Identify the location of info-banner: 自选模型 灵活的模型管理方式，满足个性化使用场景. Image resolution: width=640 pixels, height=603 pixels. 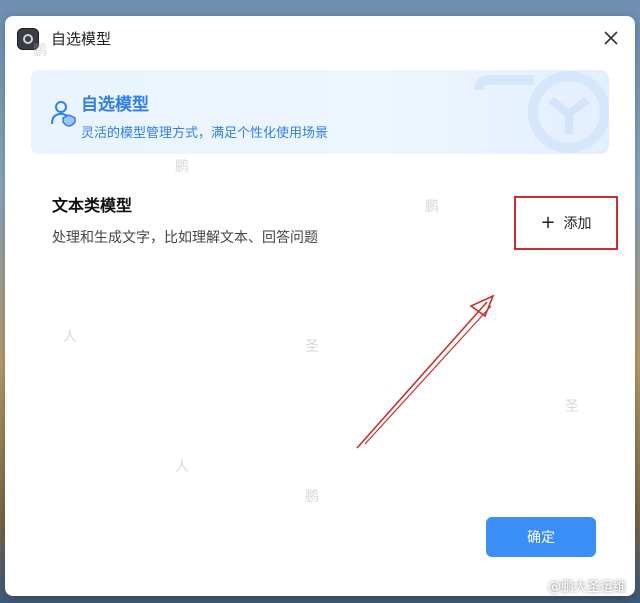
(320, 112).